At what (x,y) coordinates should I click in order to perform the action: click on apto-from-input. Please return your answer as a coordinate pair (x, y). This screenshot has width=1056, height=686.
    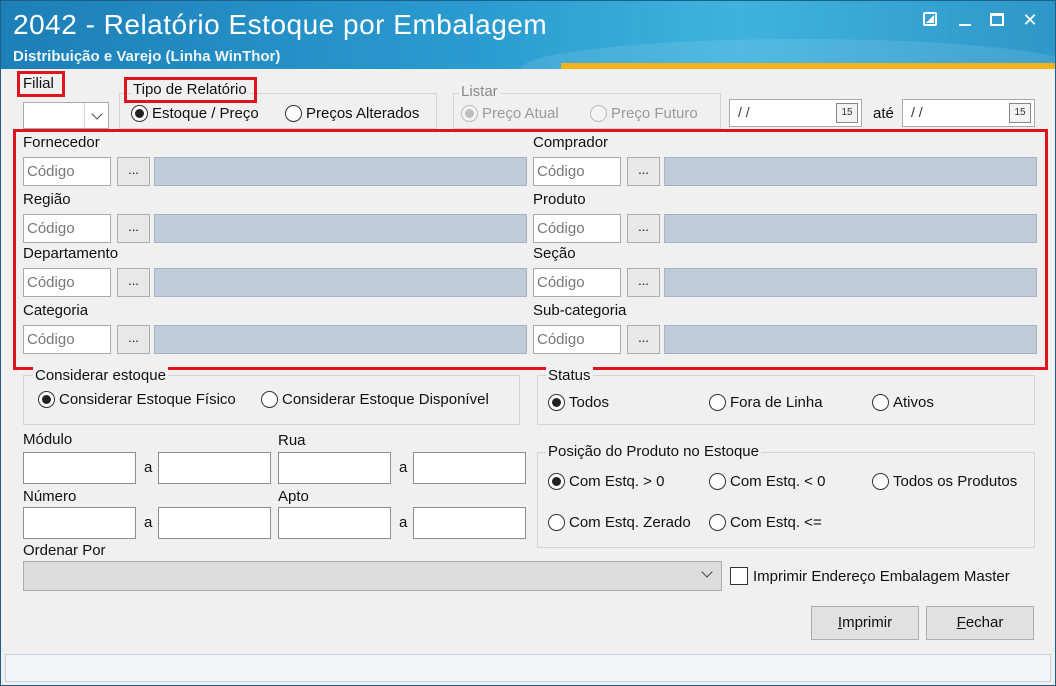
    Looking at the image, I should click on (334, 523).